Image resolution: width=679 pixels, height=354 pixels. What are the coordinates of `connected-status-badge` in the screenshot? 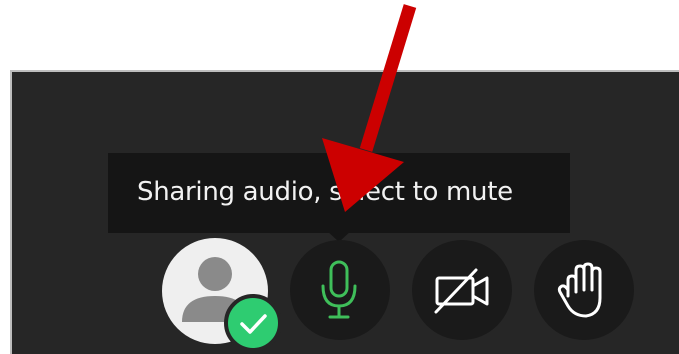 It's located at (253, 323).